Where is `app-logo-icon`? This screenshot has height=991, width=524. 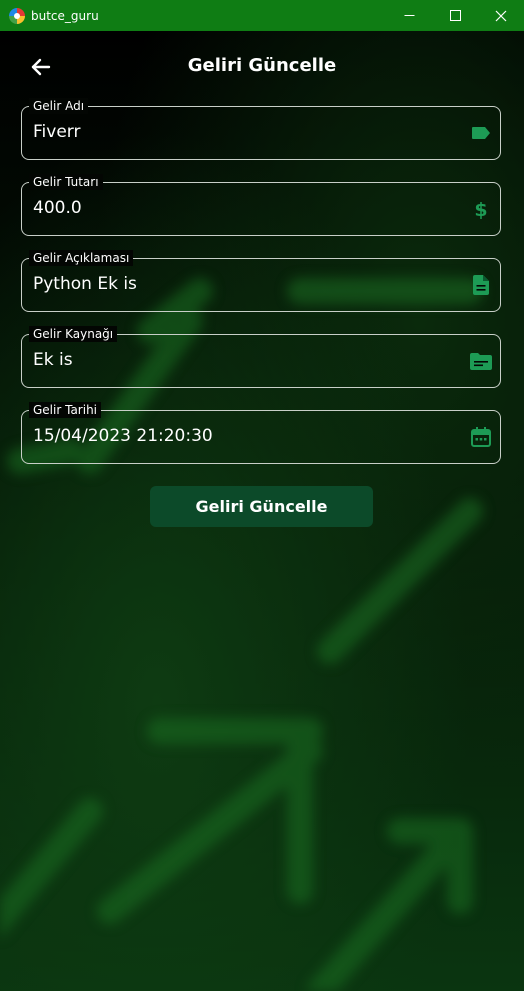
app-logo-icon is located at coordinates (17, 15).